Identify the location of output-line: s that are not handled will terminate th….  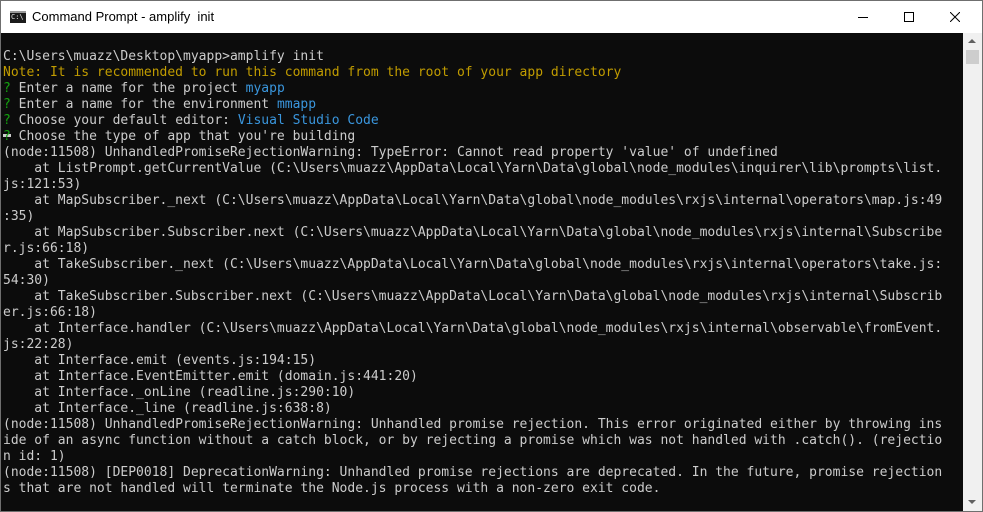
(332, 488).